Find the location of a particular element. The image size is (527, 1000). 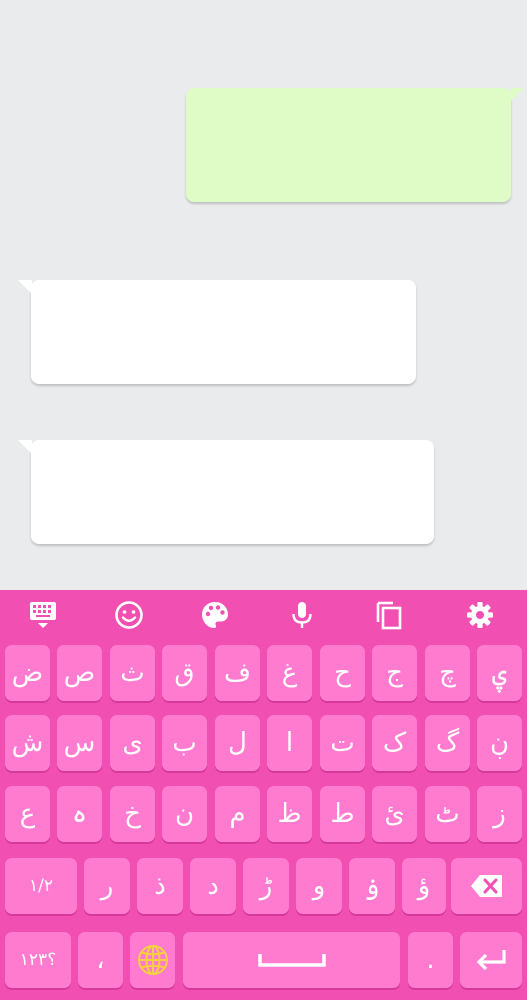

settings-gear-icon is located at coordinates (480, 615).